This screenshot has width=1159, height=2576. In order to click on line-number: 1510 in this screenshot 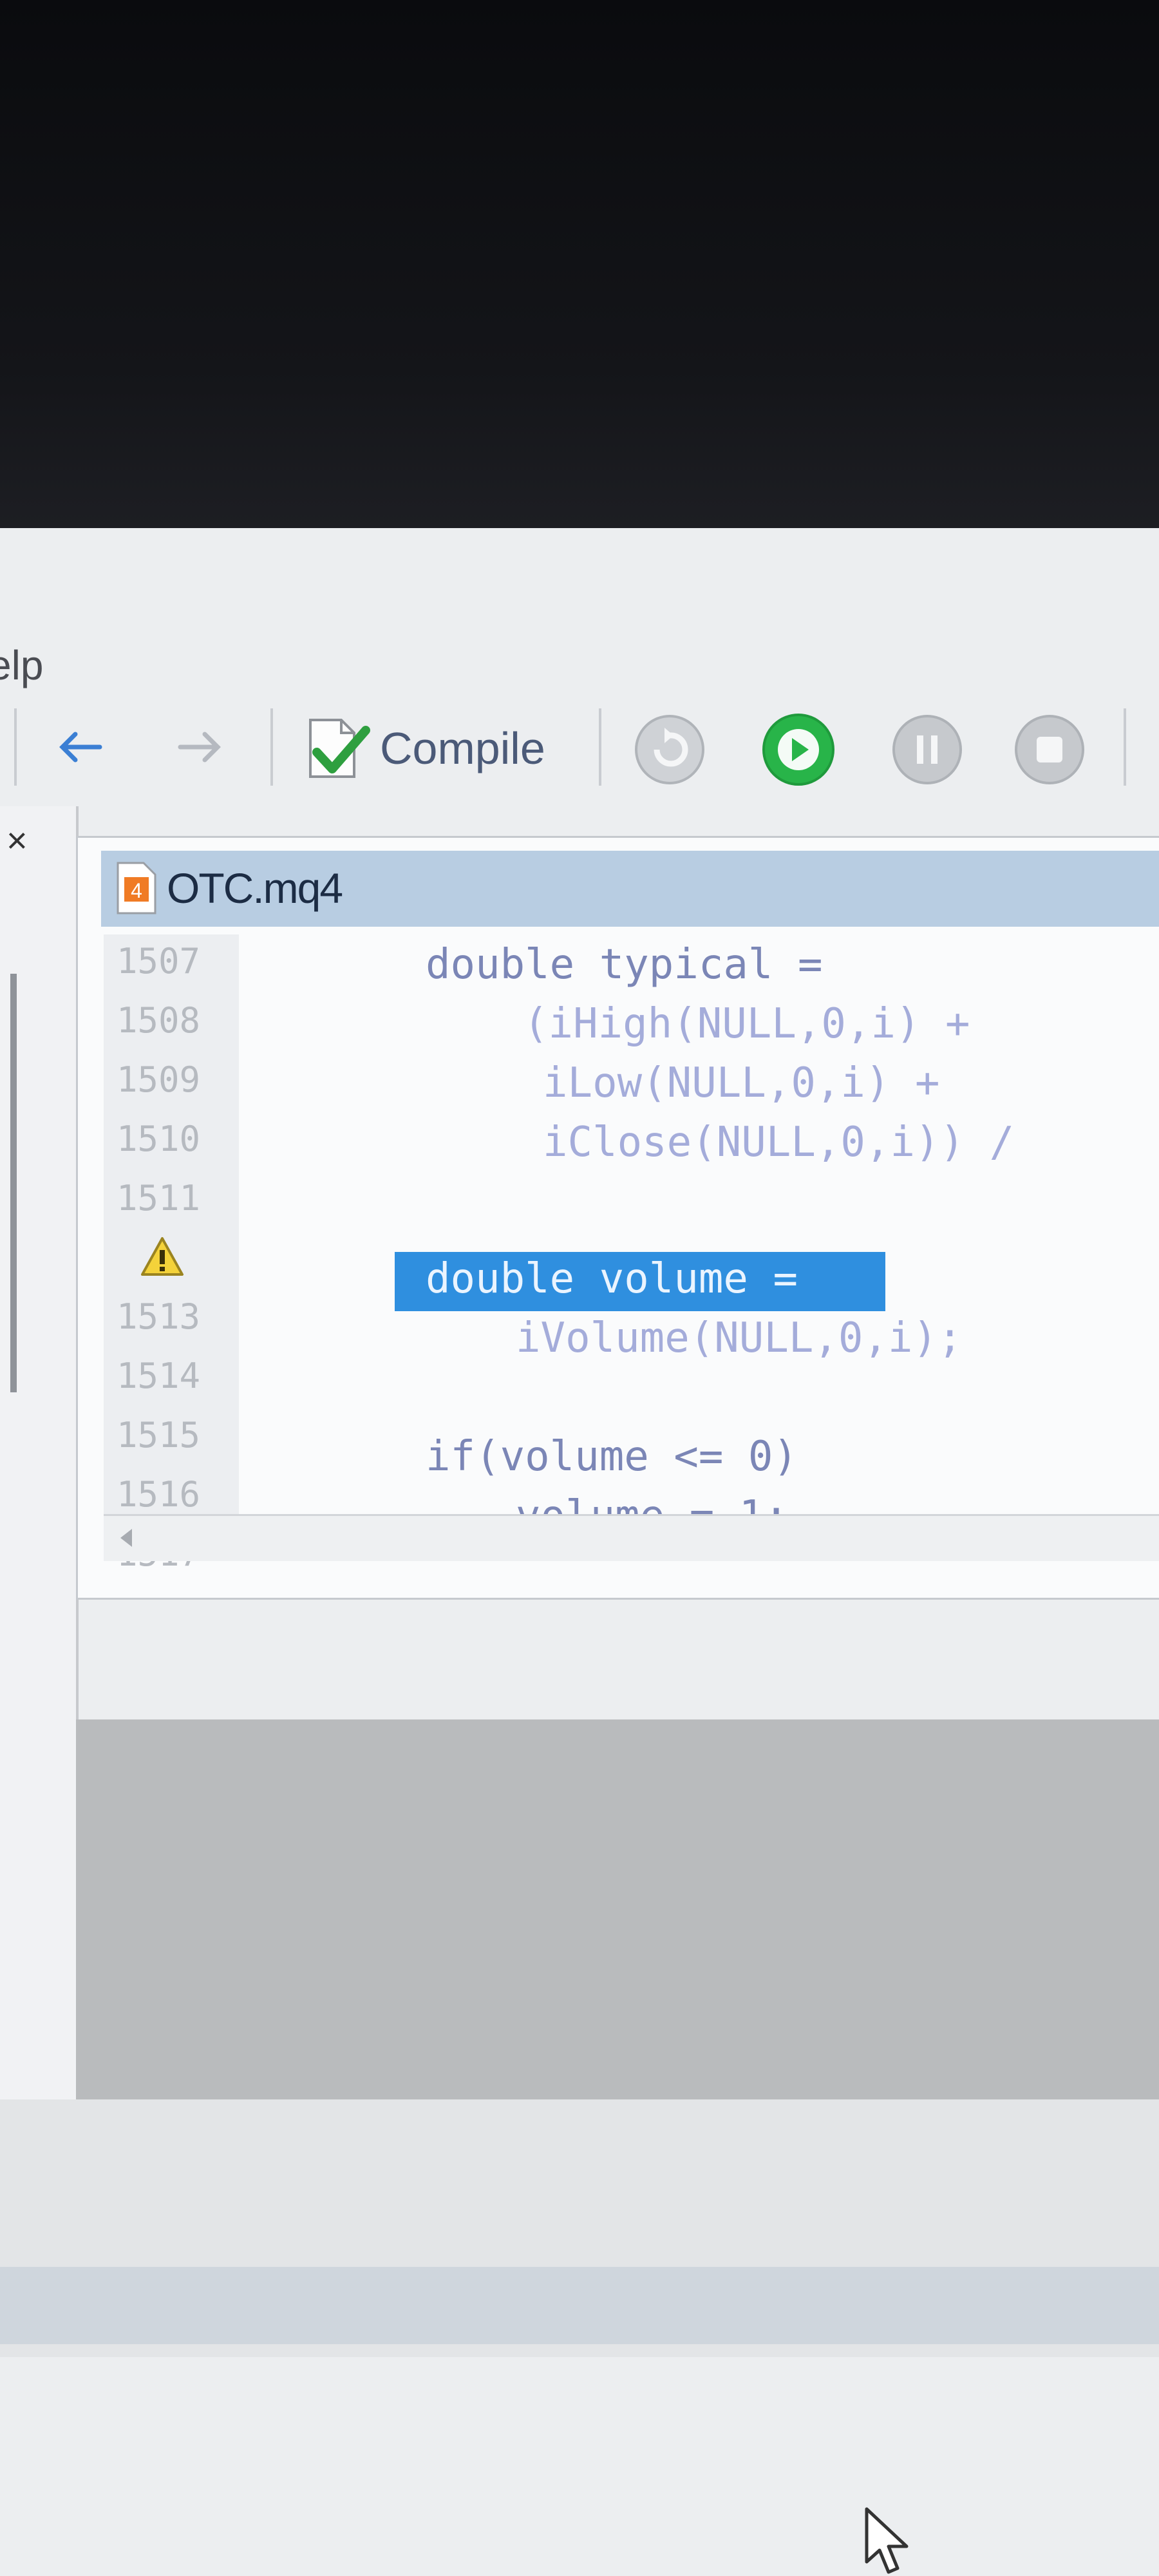, I will do `click(159, 1139)`.